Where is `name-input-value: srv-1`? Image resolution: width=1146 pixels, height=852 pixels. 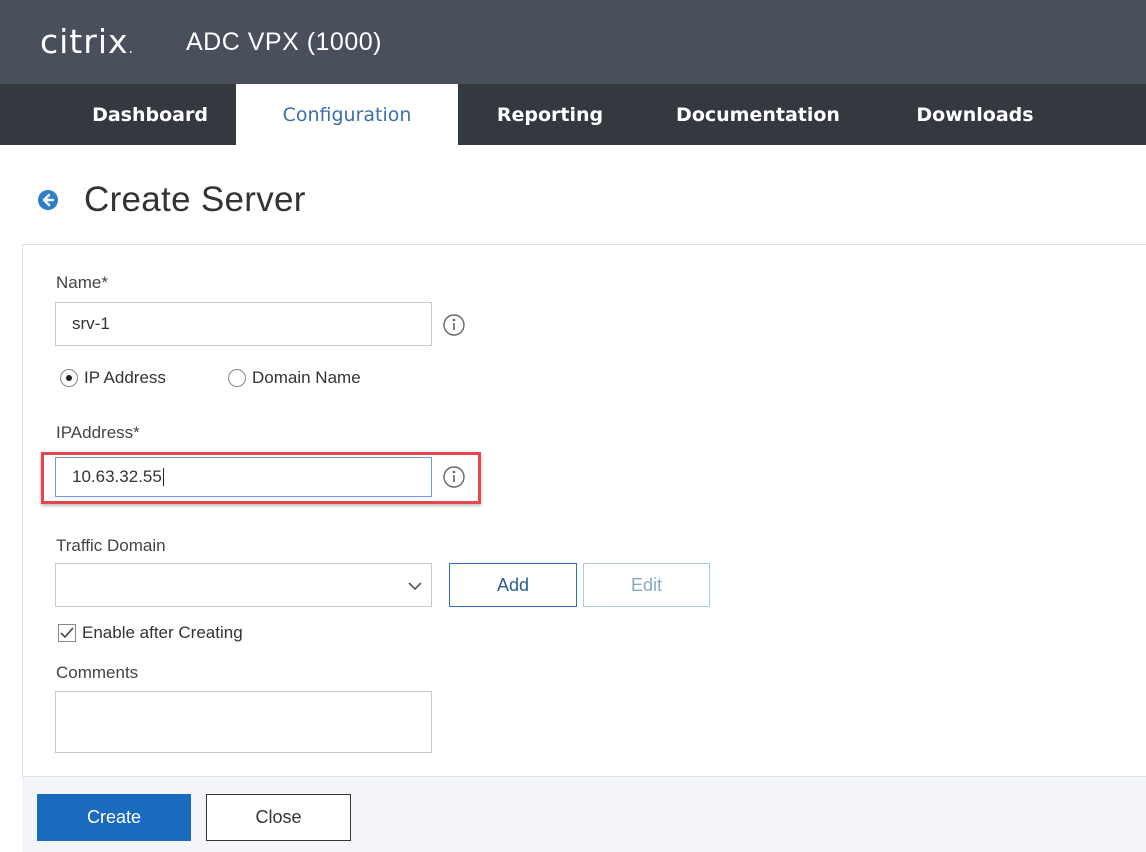
name-input-value: srv-1 is located at coordinates (91, 323).